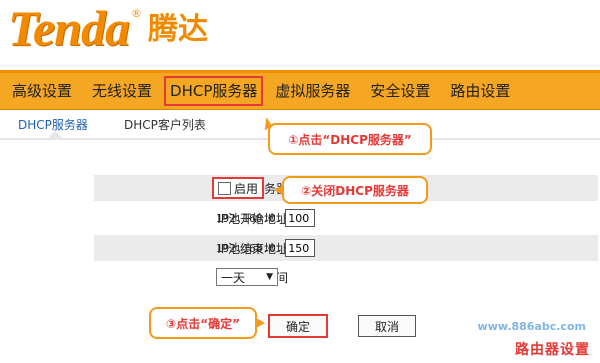  Describe the element at coordinates (249, 218) in the screenshot. I see `ip-start-prefix: 192.168.0.` at that location.